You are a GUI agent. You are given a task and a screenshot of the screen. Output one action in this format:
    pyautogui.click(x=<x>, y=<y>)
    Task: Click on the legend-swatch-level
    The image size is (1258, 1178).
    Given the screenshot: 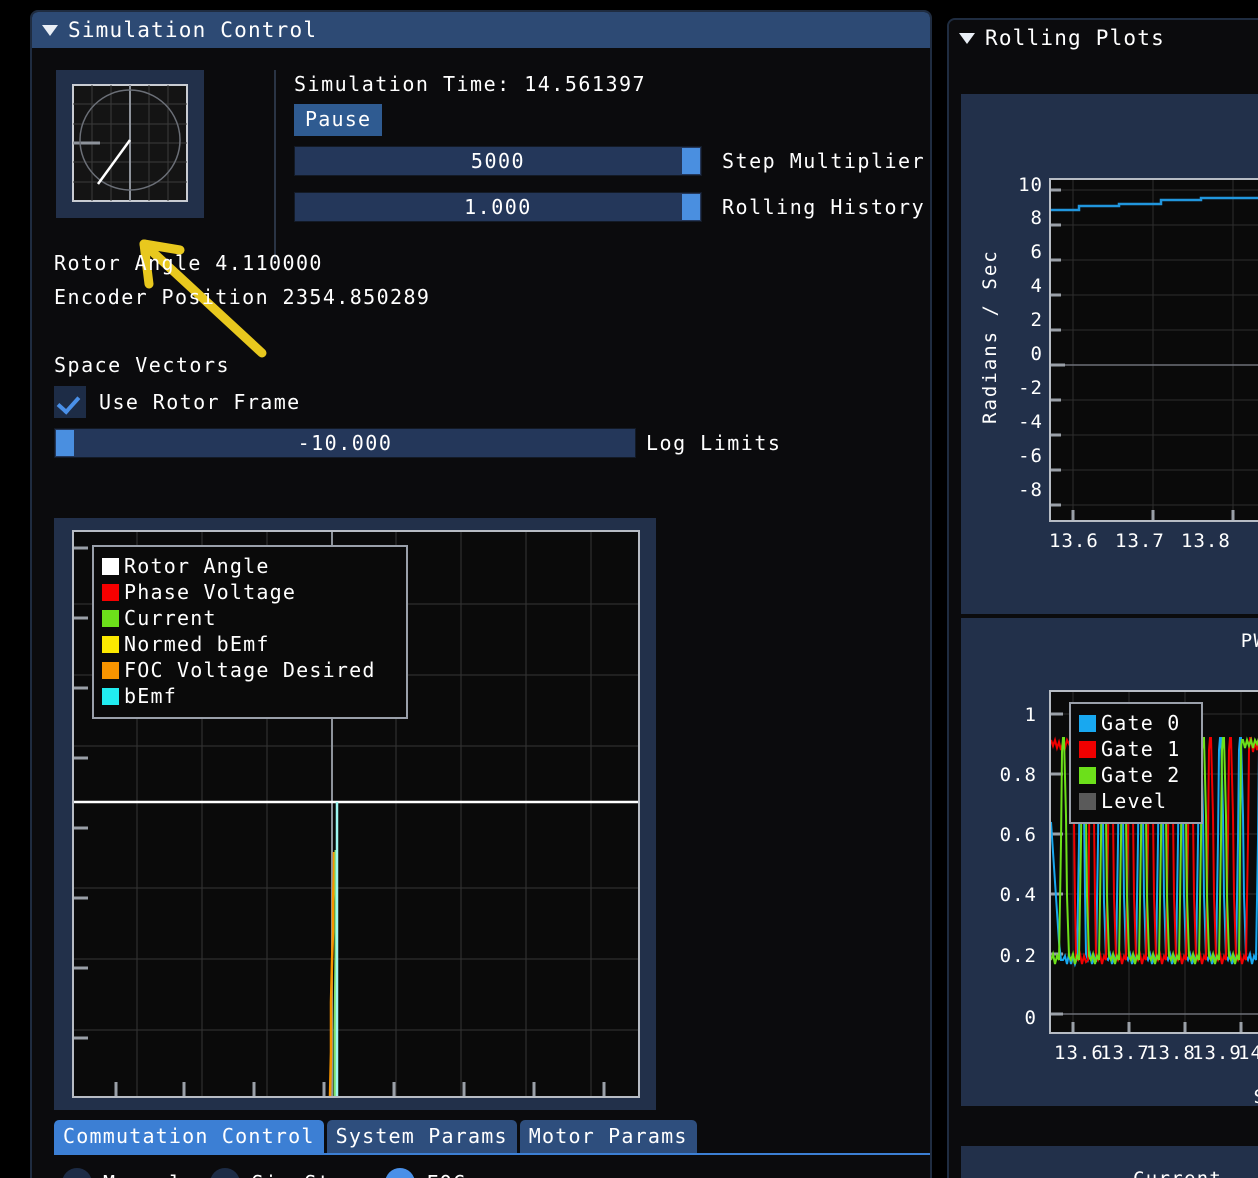 What is the action you would take?
    pyautogui.click(x=1087, y=801)
    